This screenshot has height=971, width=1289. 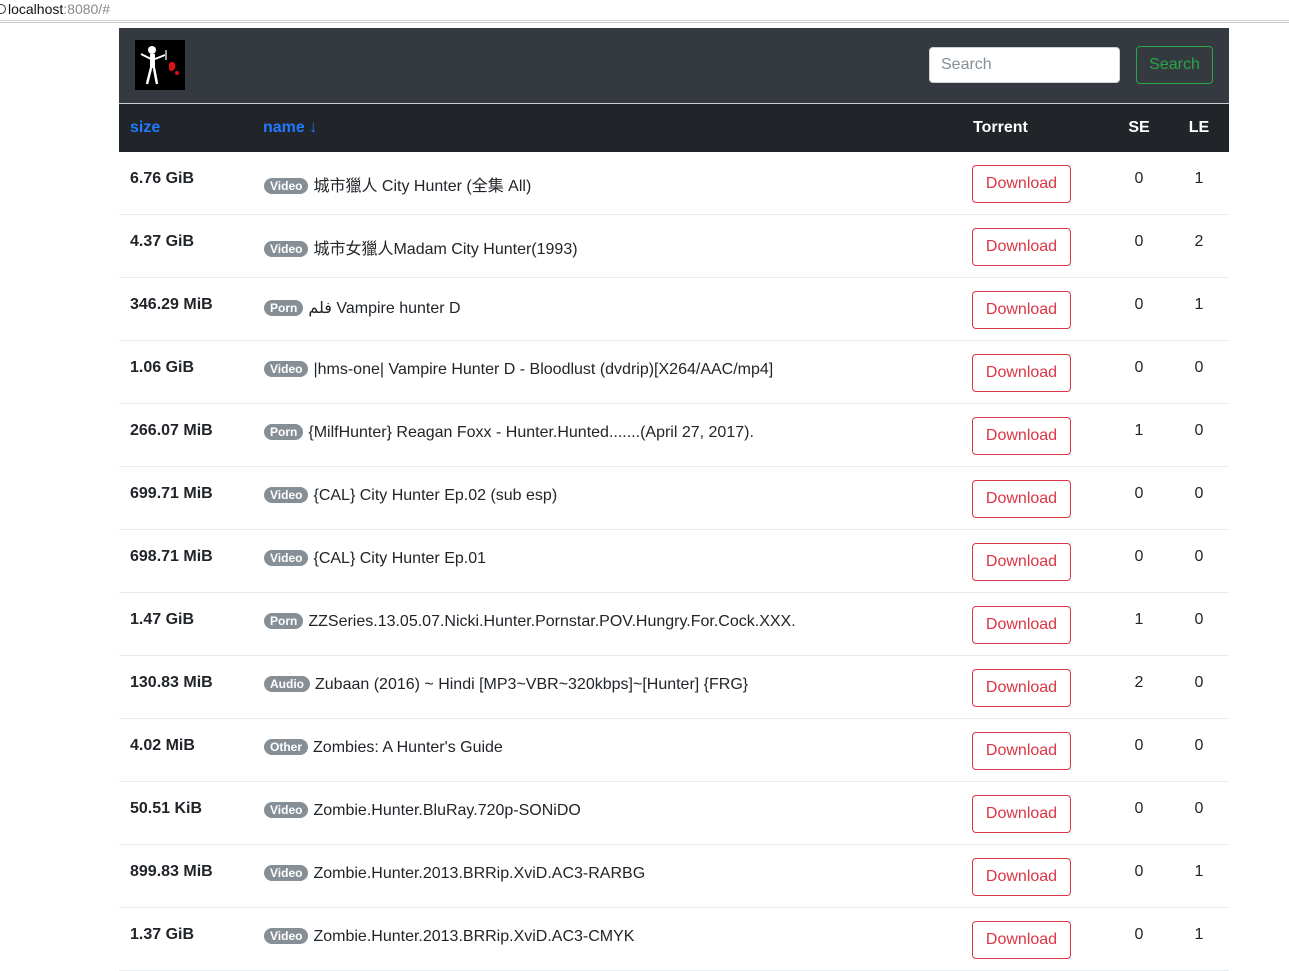 I want to click on url-text: localhost:8080/#, so click(x=59, y=9).